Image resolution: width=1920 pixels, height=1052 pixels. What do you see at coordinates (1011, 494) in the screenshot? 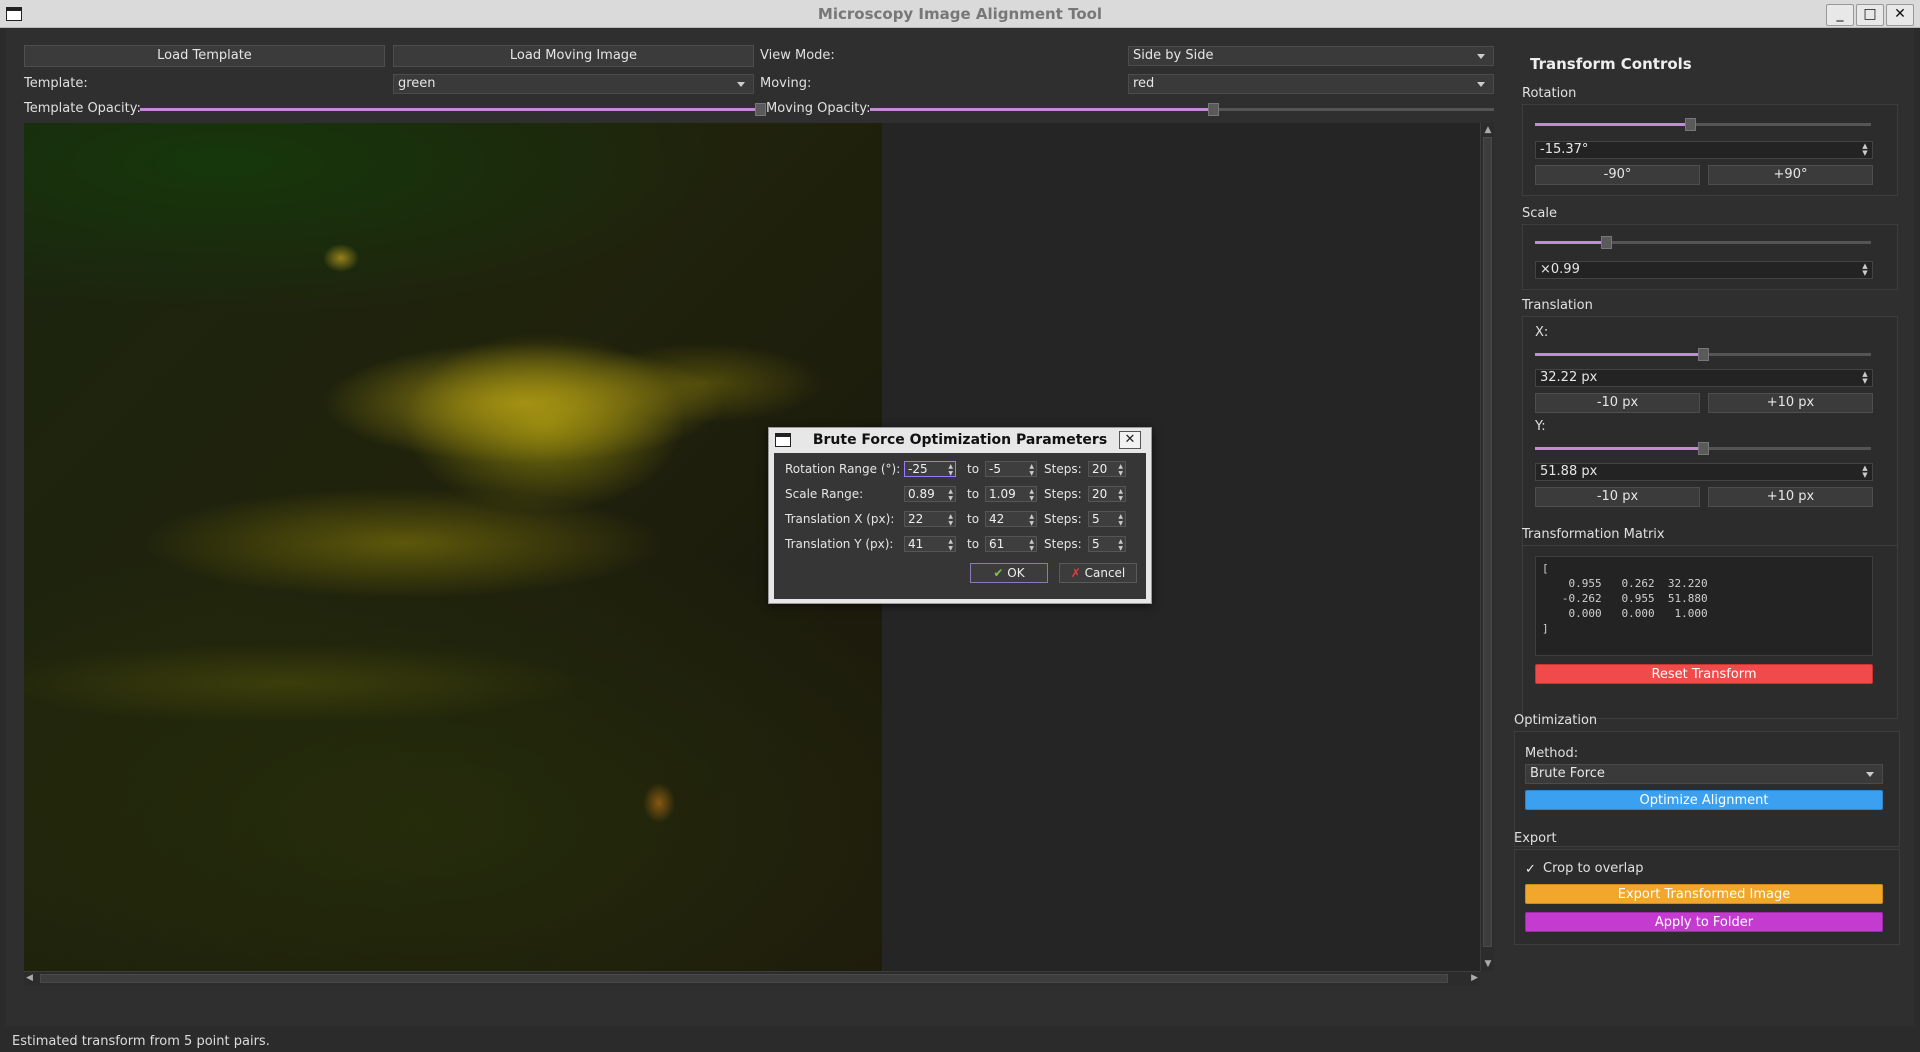
I see `scale-to-spinbox: 1.09 ▲ ▼` at bounding box center [1011, 494].